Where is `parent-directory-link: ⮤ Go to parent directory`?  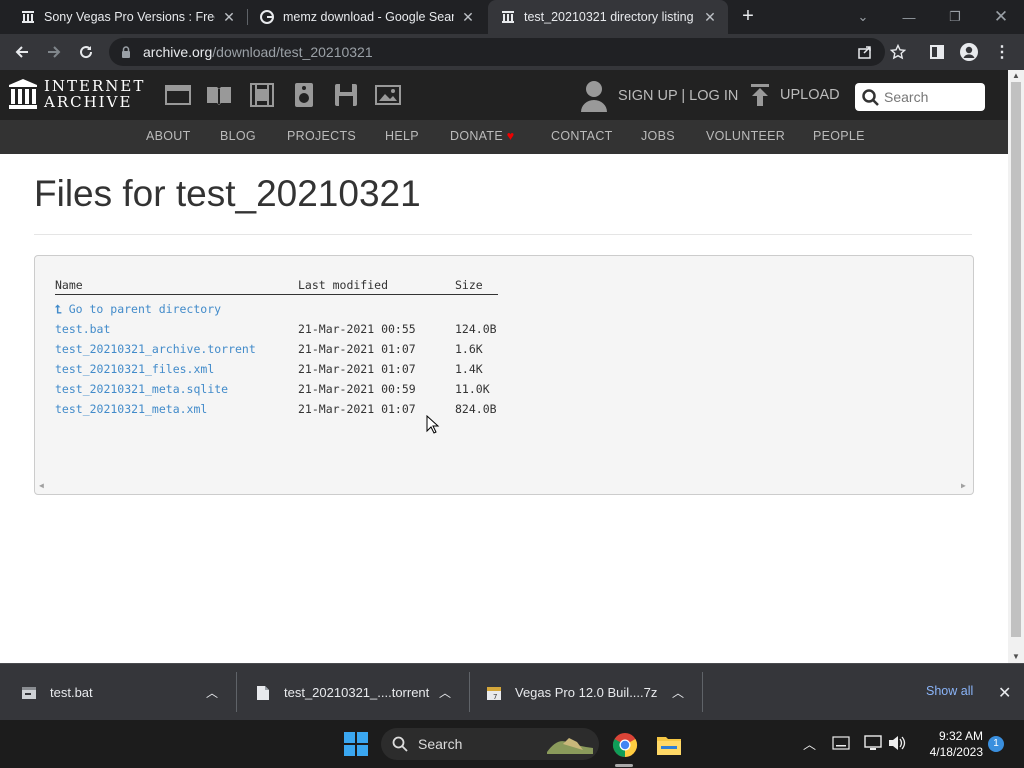
parent-directory-link: ⮤ Go to parent directory is located at coordinates (138, 309).